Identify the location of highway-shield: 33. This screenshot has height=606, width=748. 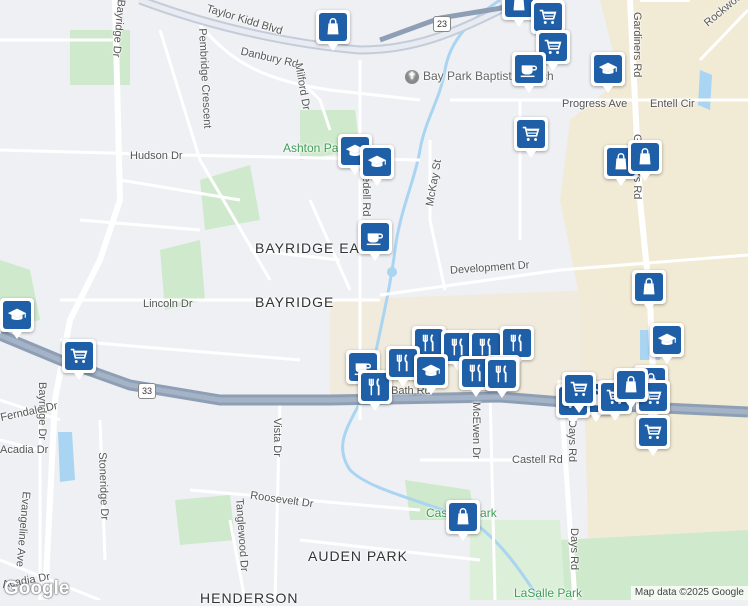
(147, 391).